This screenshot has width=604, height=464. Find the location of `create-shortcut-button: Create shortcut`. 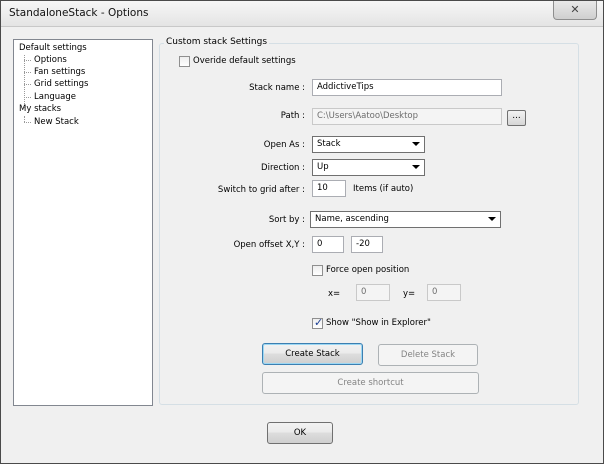

create-shortcut-button: Create shortcut is located at coordinates (370, 383).